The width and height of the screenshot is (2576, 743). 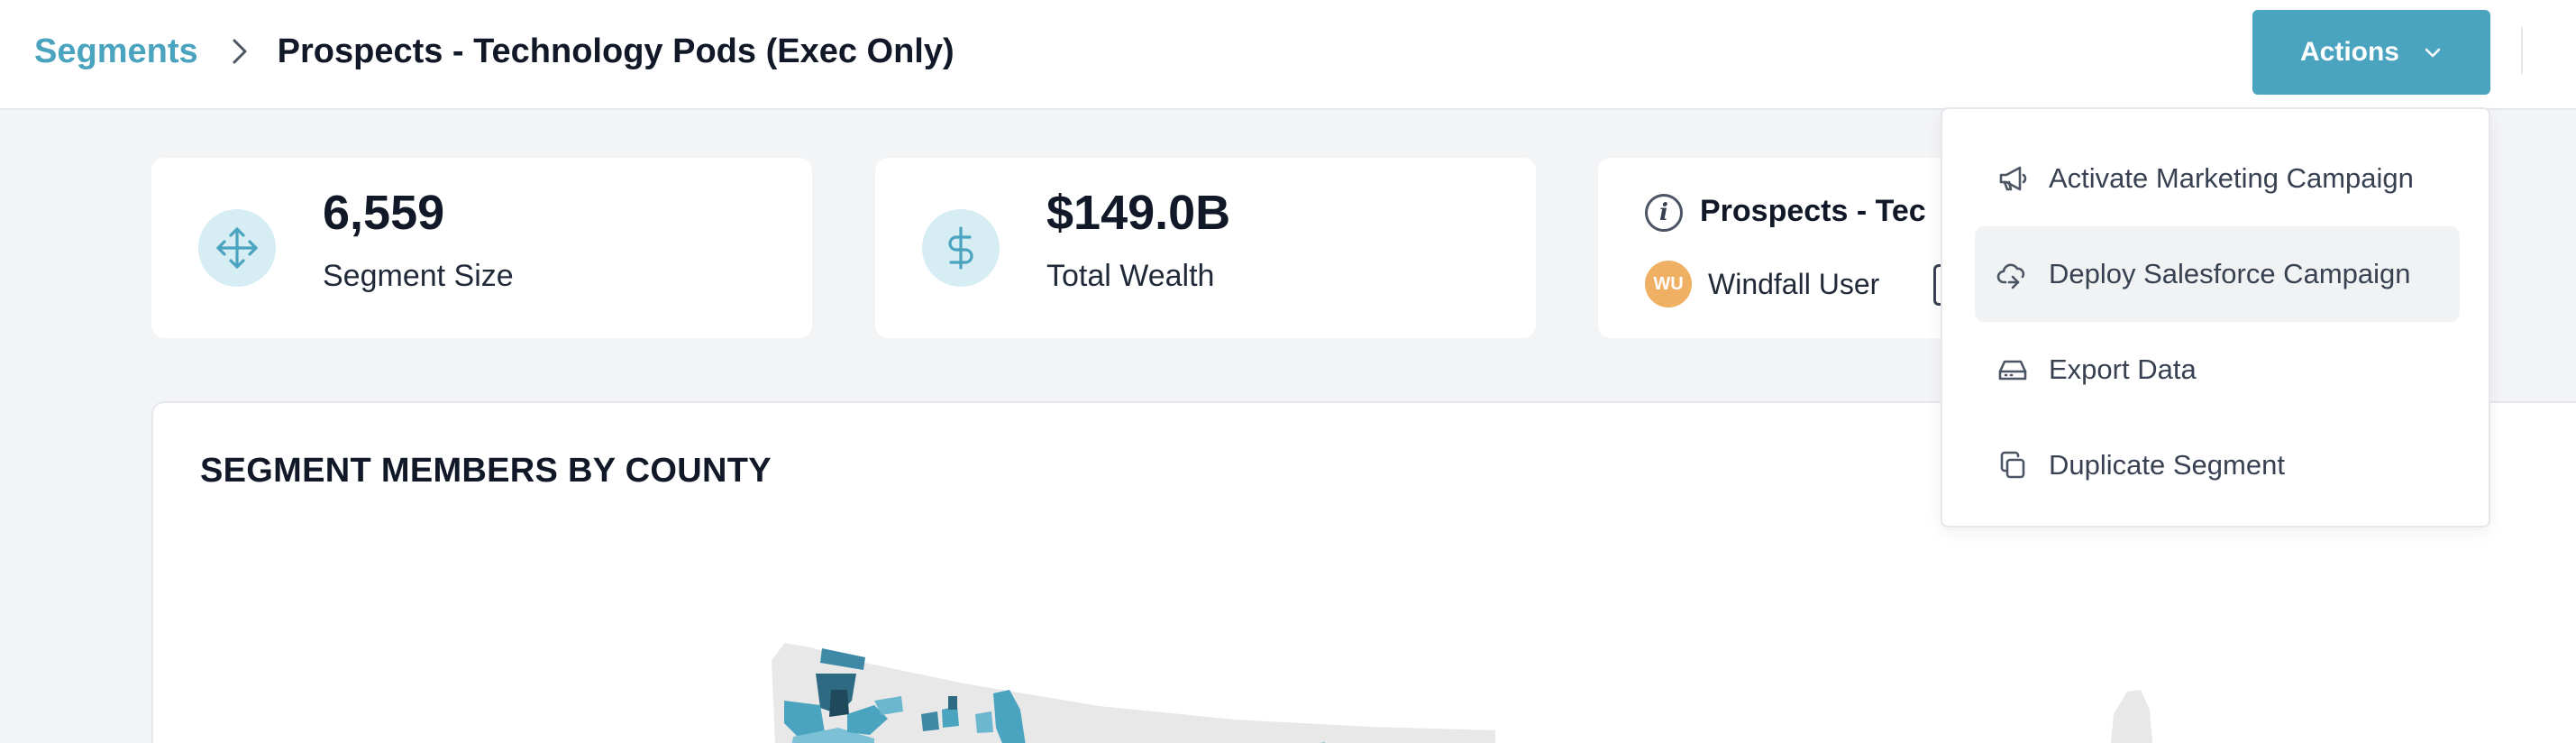 I want to click on segment-size-card: 6,559 Segment Size, so click(x=481, y=248).